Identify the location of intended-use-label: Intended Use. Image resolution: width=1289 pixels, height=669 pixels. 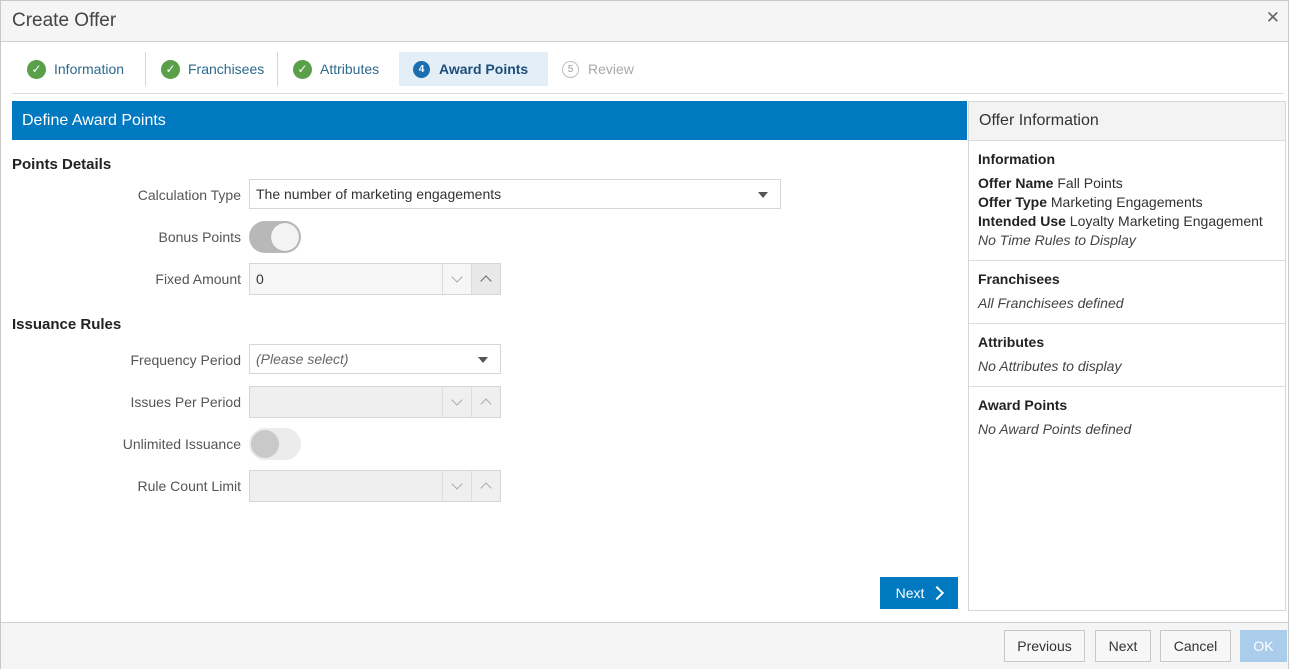
(1022, 221).